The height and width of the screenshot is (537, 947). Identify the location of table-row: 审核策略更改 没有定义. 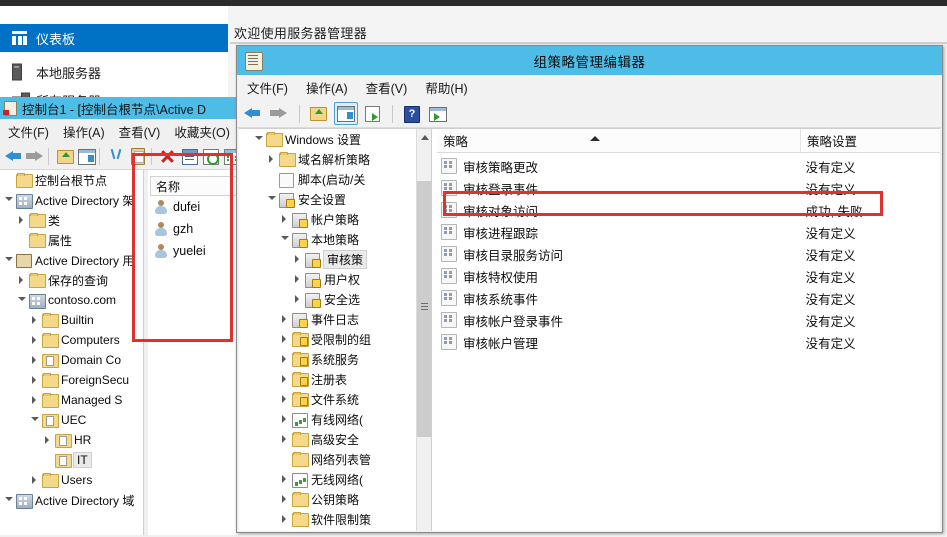
(688, 166).